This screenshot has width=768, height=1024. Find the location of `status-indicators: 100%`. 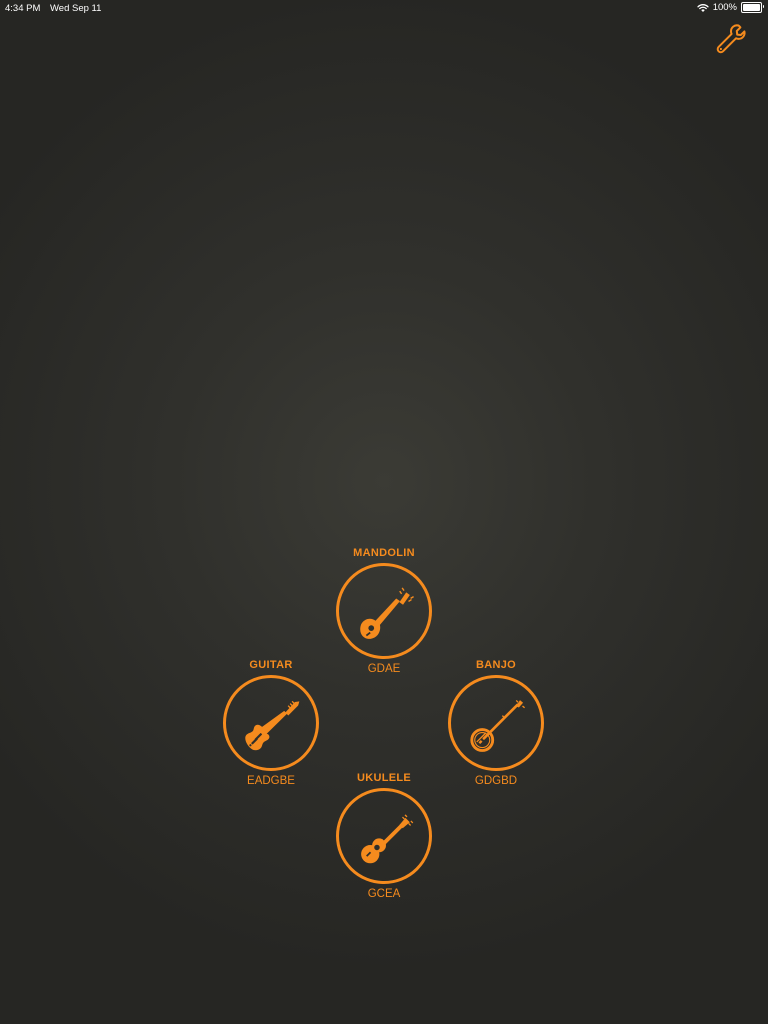

status-indicators: 100% is located at coordinates (730, 7).